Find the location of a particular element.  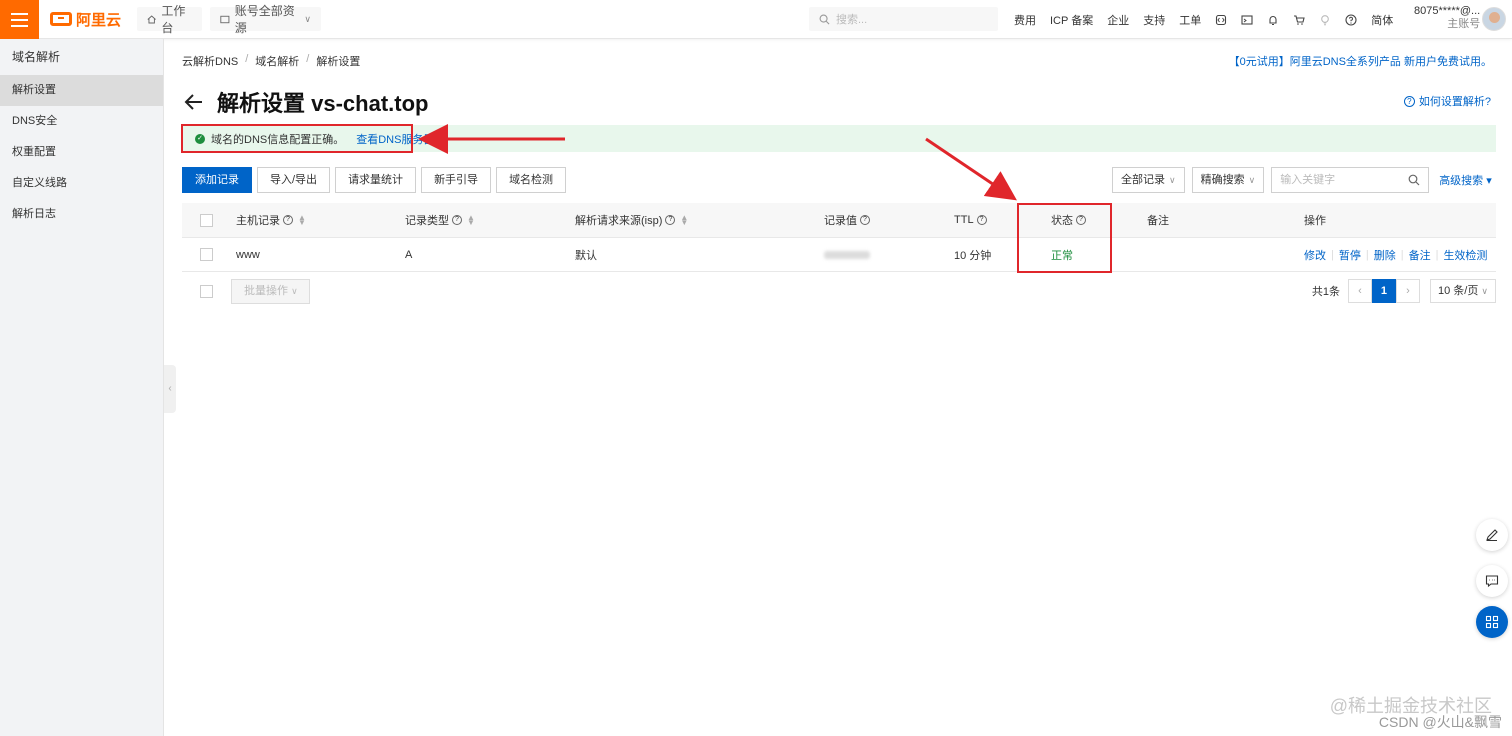

grid-icon is located at coordinates (1492, 622).